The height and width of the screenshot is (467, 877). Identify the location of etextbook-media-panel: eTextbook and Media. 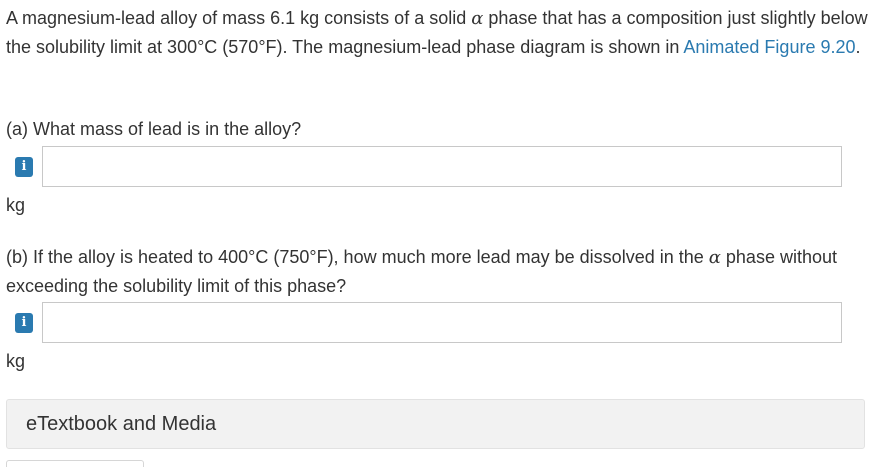
(435, 424).